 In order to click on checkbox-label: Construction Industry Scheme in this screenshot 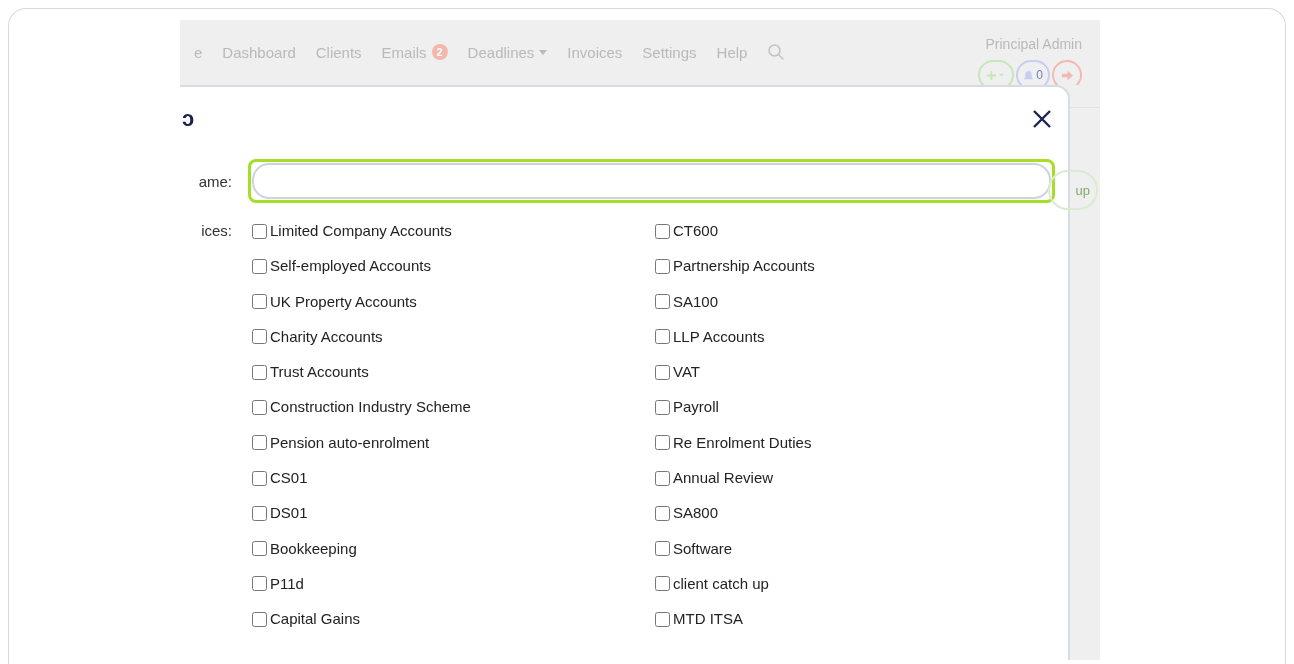, I will do `click(370, 407)`.